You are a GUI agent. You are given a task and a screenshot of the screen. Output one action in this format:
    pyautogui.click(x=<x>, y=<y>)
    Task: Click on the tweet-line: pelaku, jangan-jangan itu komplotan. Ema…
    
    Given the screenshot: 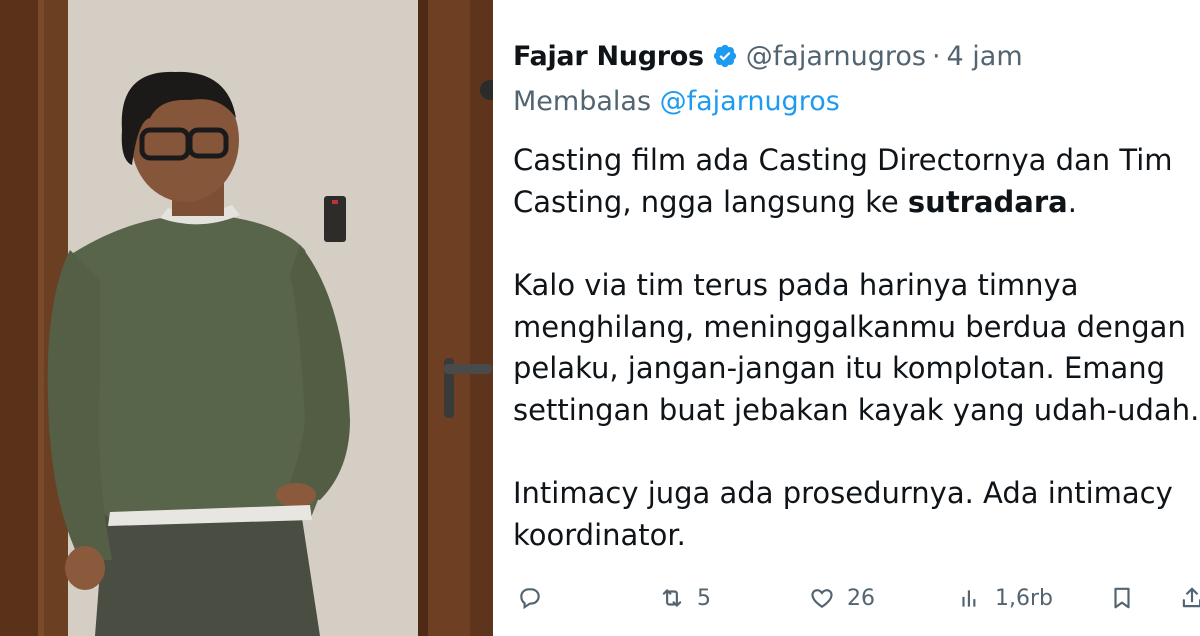 What is the action you would take?
    pyautogui.click(x=839, y=368)
    